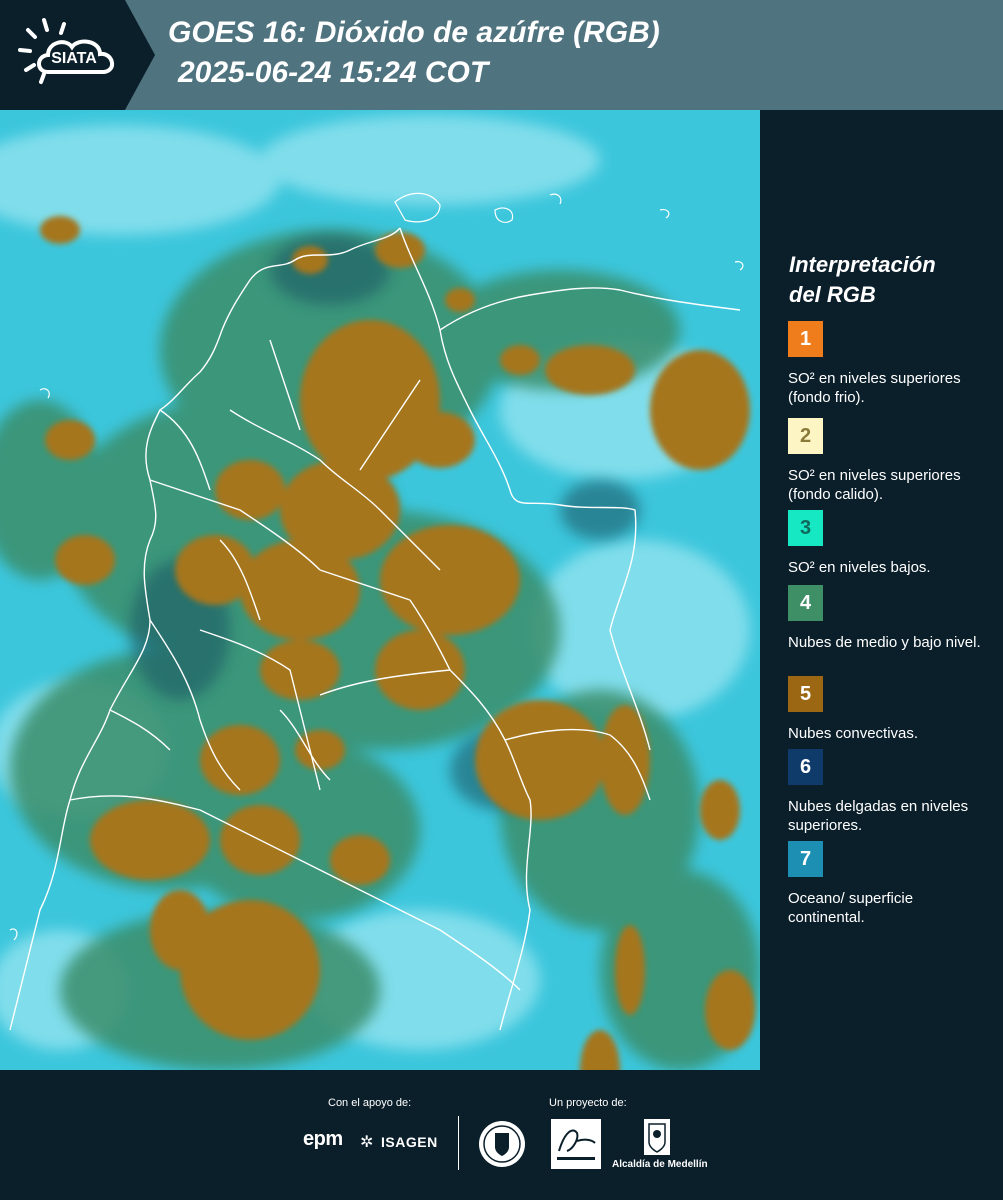 The image size is (1003, 1200). I want to click on legend-label: Nubes convectivas., so click(853, 733).